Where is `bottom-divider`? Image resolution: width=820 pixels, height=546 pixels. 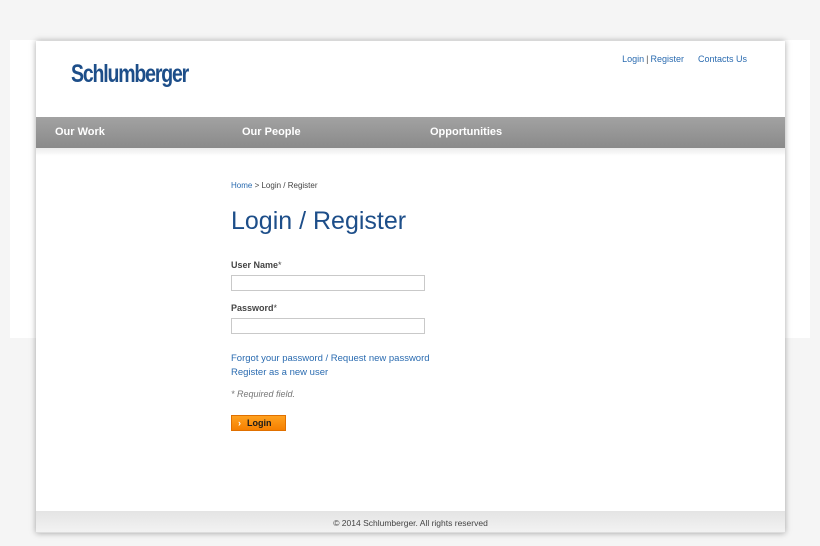
bottom-divider is located at coordinates (410, 532).